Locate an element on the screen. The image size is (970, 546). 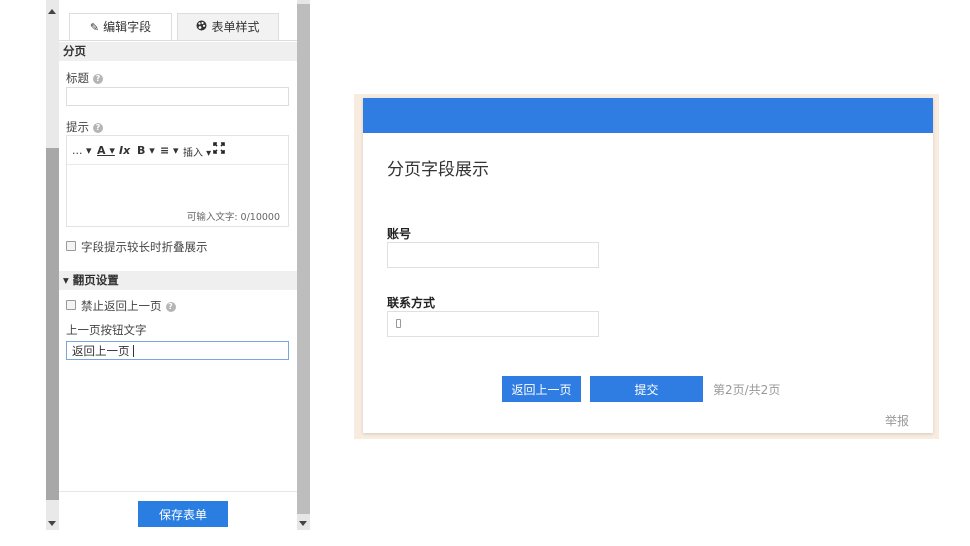
scroll-up-icon is located at coordinates (52, 11).